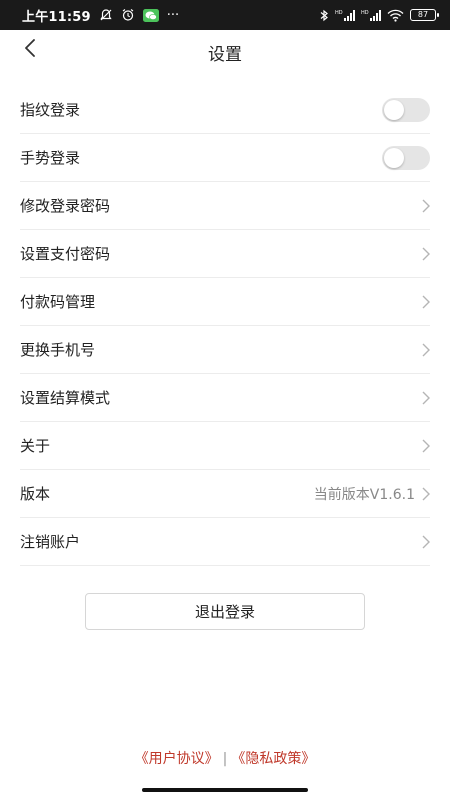 The image size is (450, 800). What do you see at coordinates (225, 15) in the screenshot?
I see `status-bar: 上午11:59 ··· HD HD 87` at bounding box center [225, 15].